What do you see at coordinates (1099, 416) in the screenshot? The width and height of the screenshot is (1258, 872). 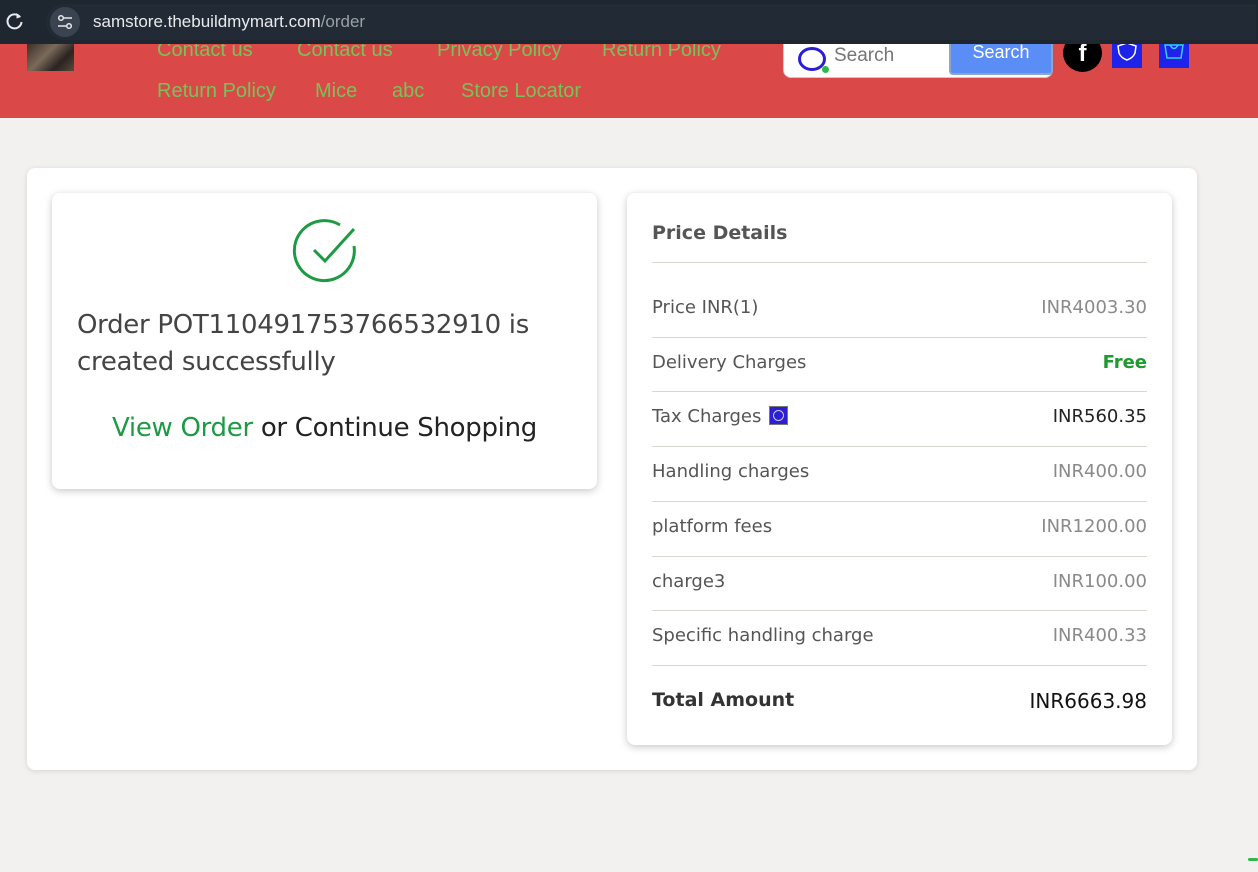 I see `tax-charges-value: INR560.35` at bounding box center [1099, 416].